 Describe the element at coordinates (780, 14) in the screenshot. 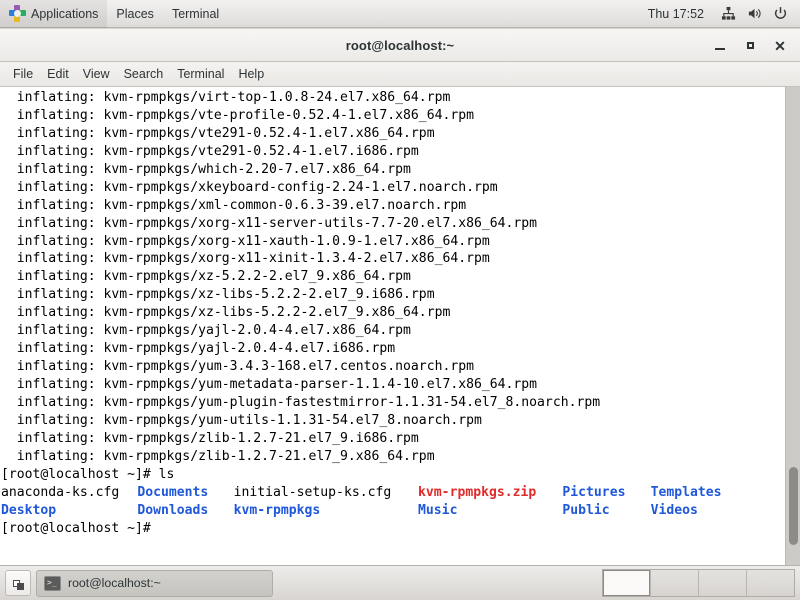

I see `power-icon` at that location.